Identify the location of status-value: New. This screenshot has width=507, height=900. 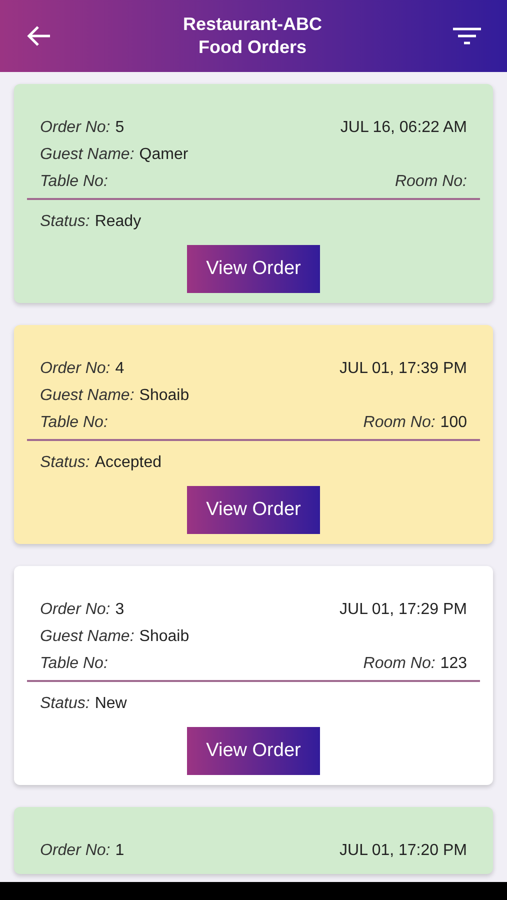
(110, 704).